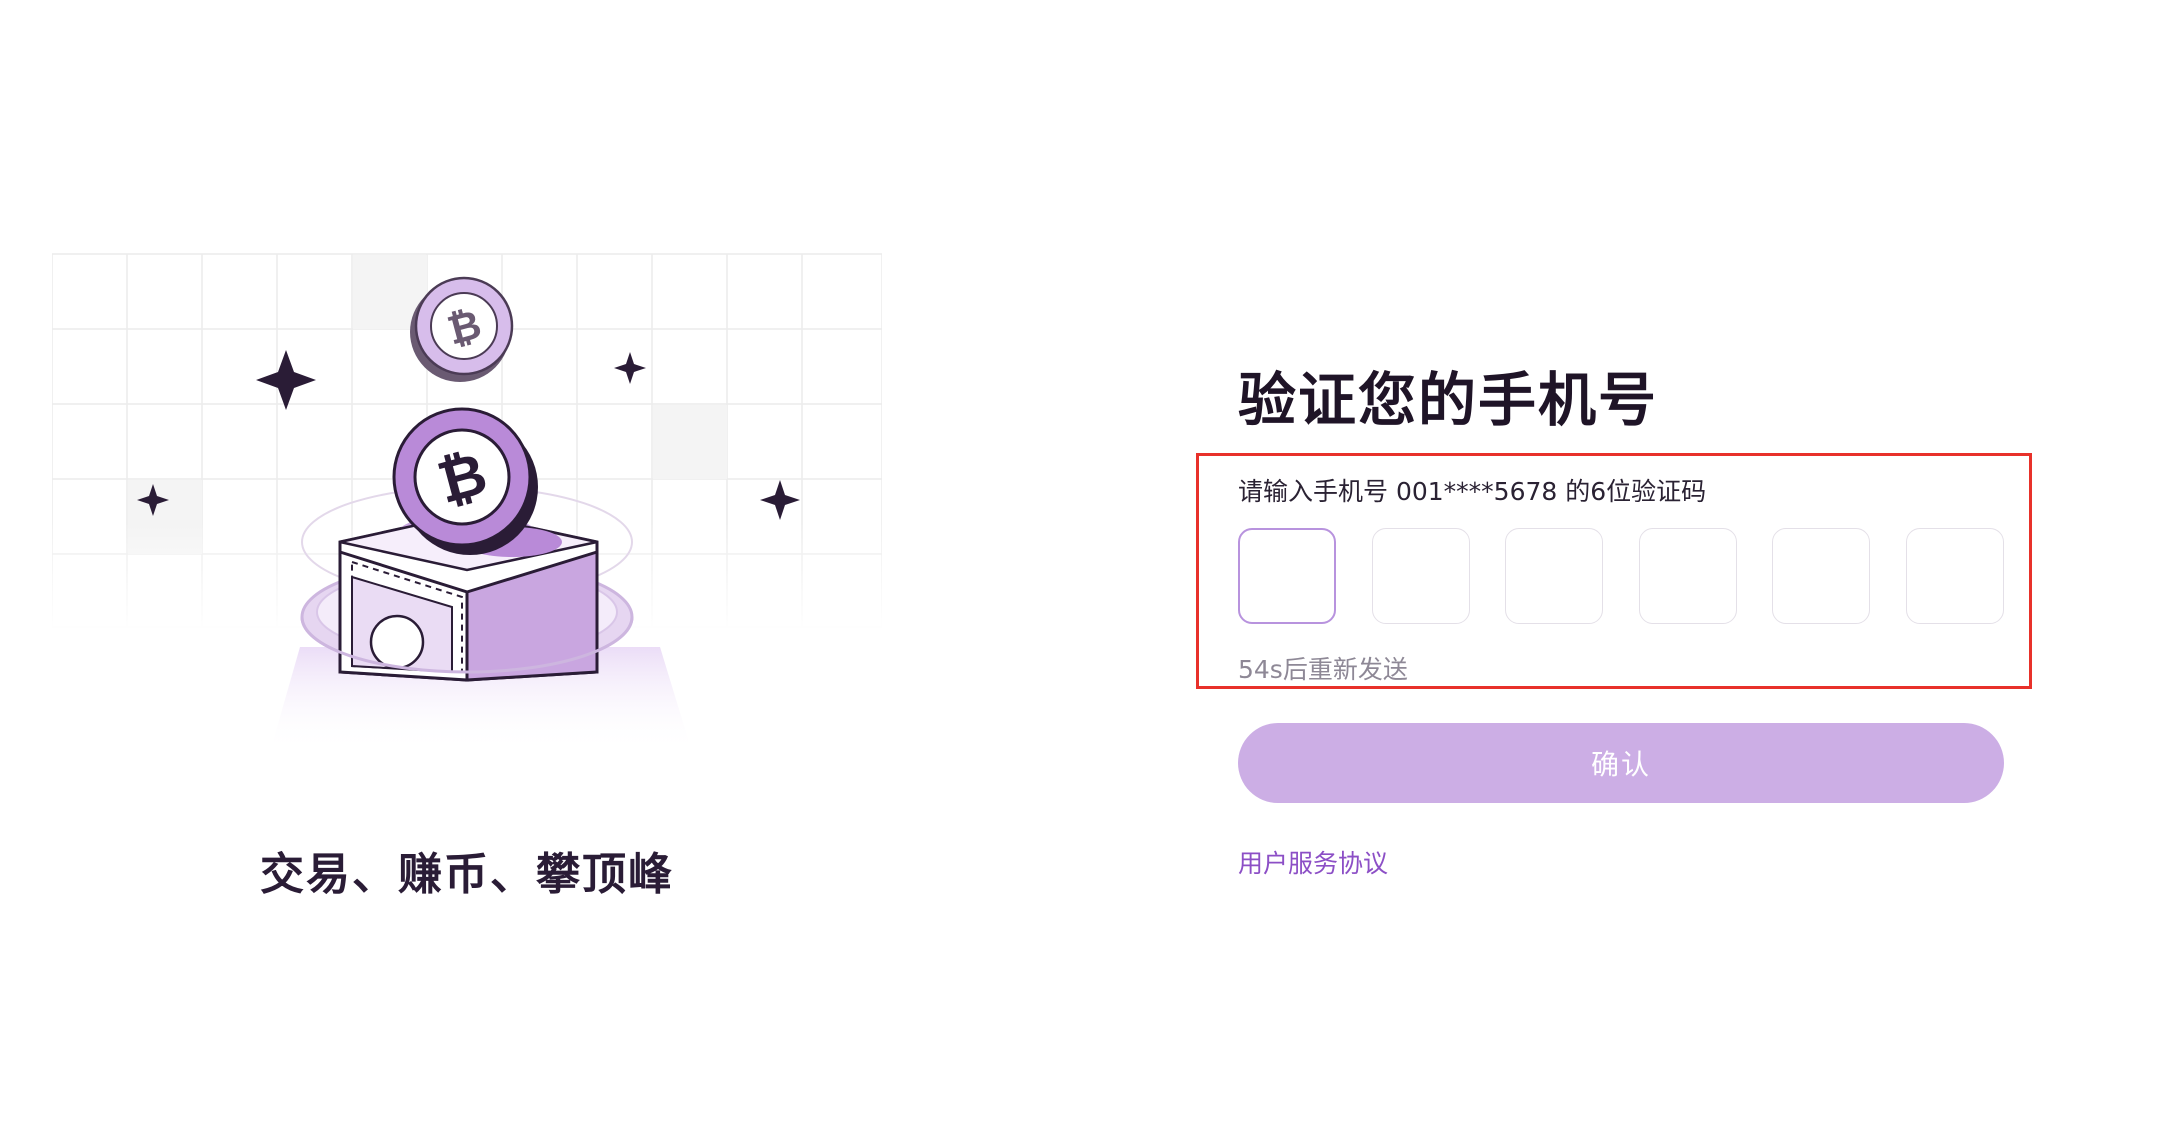  Describe the element at coordinates (1621, 763) in the screenshot. I see `confirm-button: 确认` at that location.